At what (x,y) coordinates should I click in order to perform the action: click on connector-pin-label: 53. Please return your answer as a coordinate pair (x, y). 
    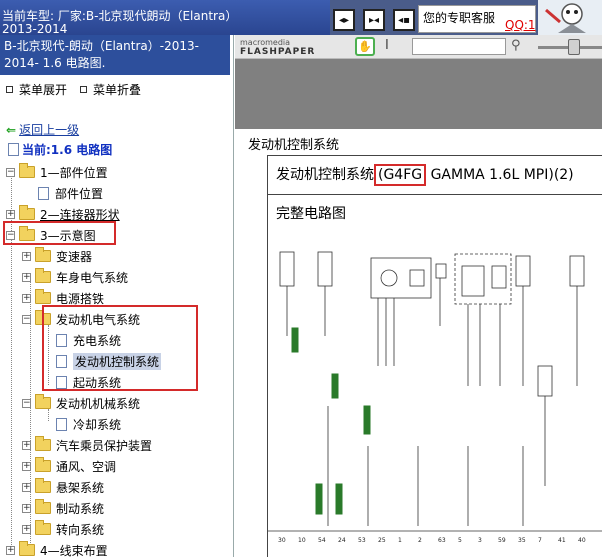
    Looking at the image, I should click on (362, 540).